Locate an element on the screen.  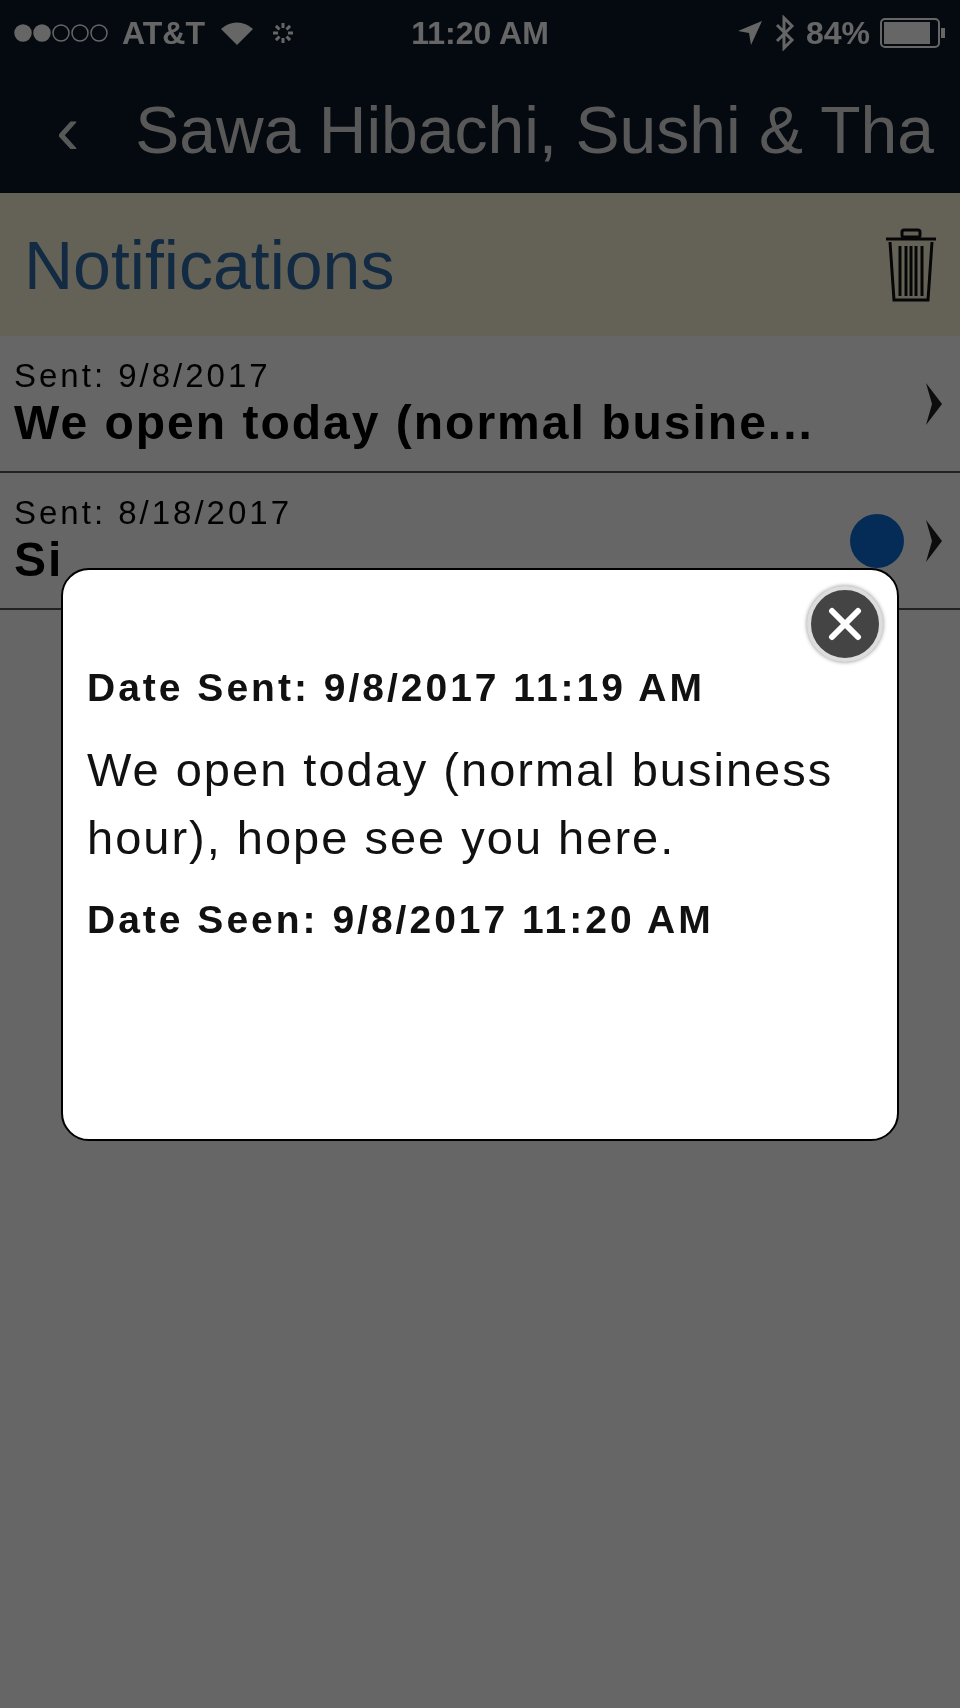
bluetooth-icon is located at coordinates (784, 33).